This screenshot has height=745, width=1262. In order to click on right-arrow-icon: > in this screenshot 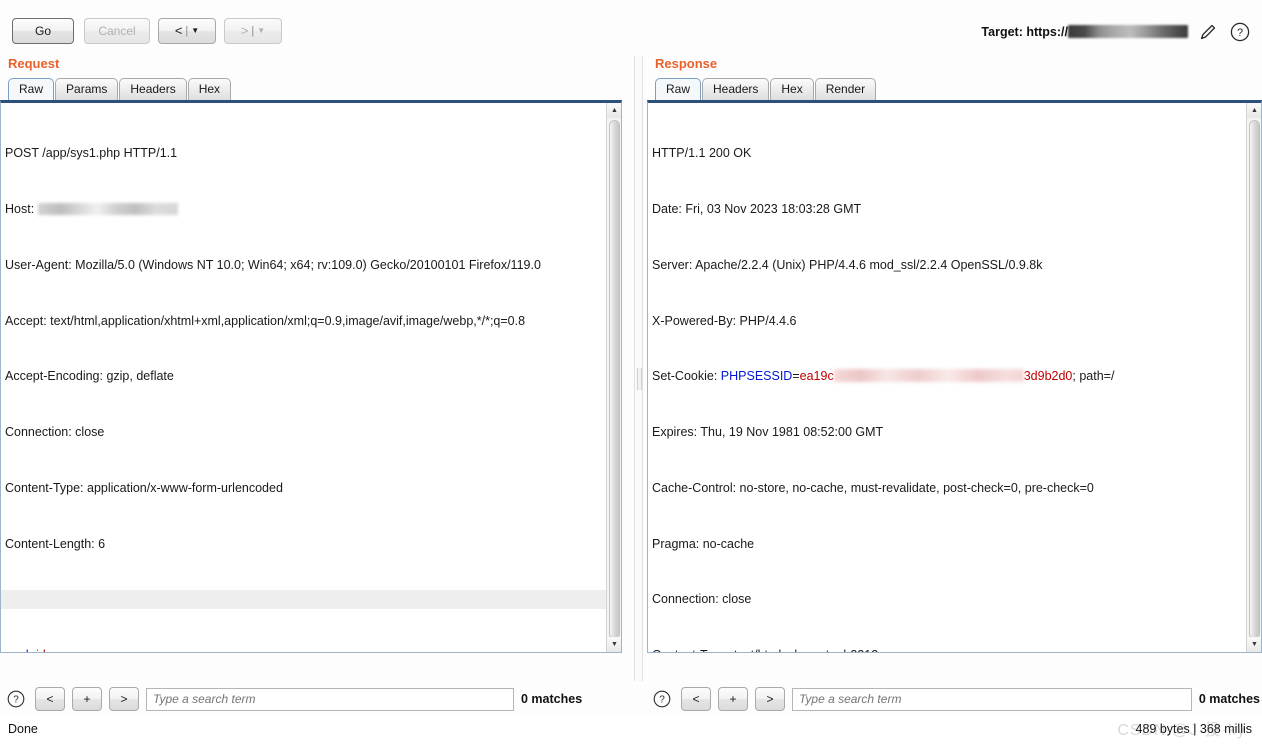, I will do `click(244, 30)`.